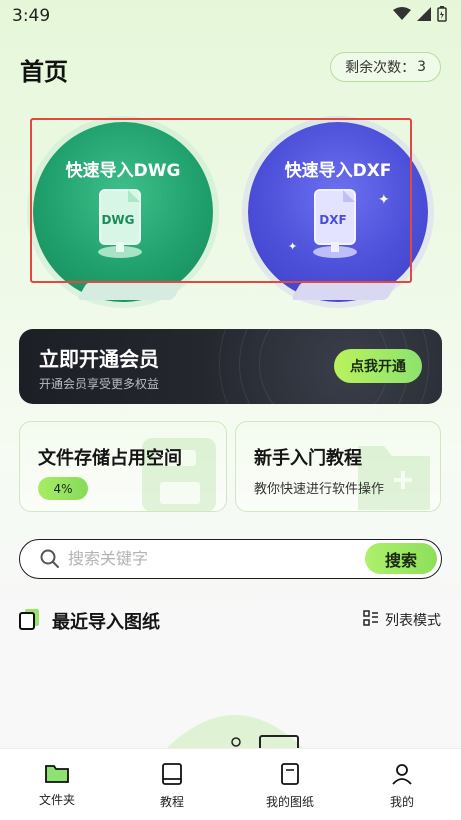  What do you see at coordinates (172, 776) in the screenshot?
I see `book-icon` at bounding box center [172, 776].